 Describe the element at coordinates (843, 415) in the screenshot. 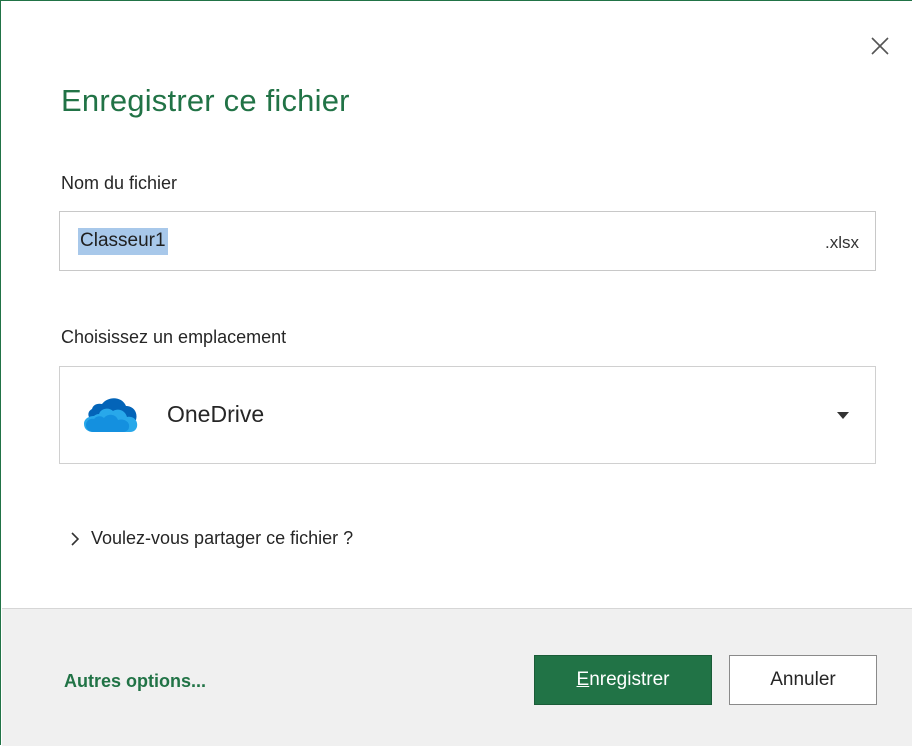

I see `chevron-down-icon` at that location.